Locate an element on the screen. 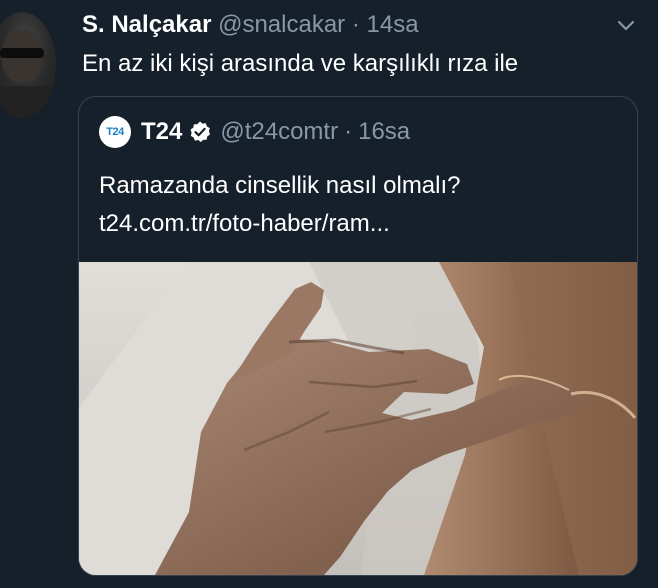 The width and height of the screenshot is (658, 588). chevron-down-icon is located at coordinates (626, 26).